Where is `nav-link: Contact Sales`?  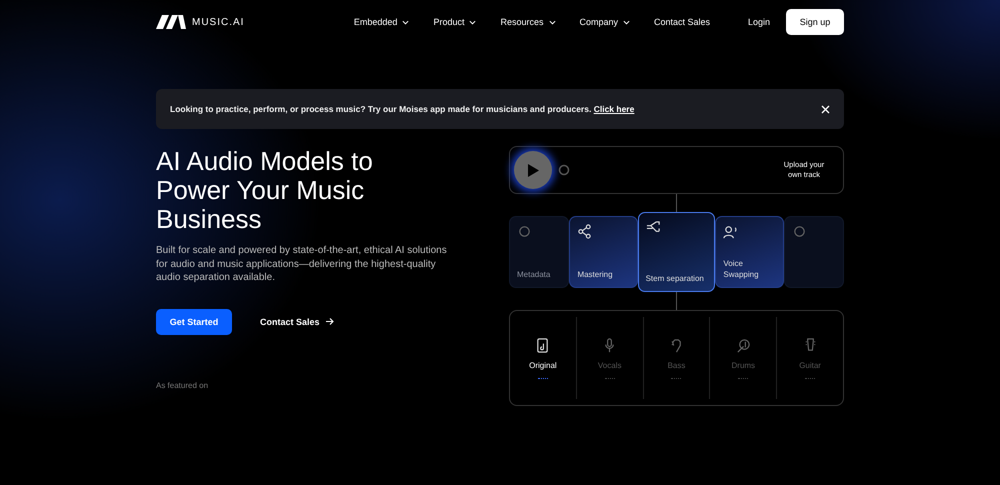 nav-link: Contact Sales is located at coordinates (682, 22).